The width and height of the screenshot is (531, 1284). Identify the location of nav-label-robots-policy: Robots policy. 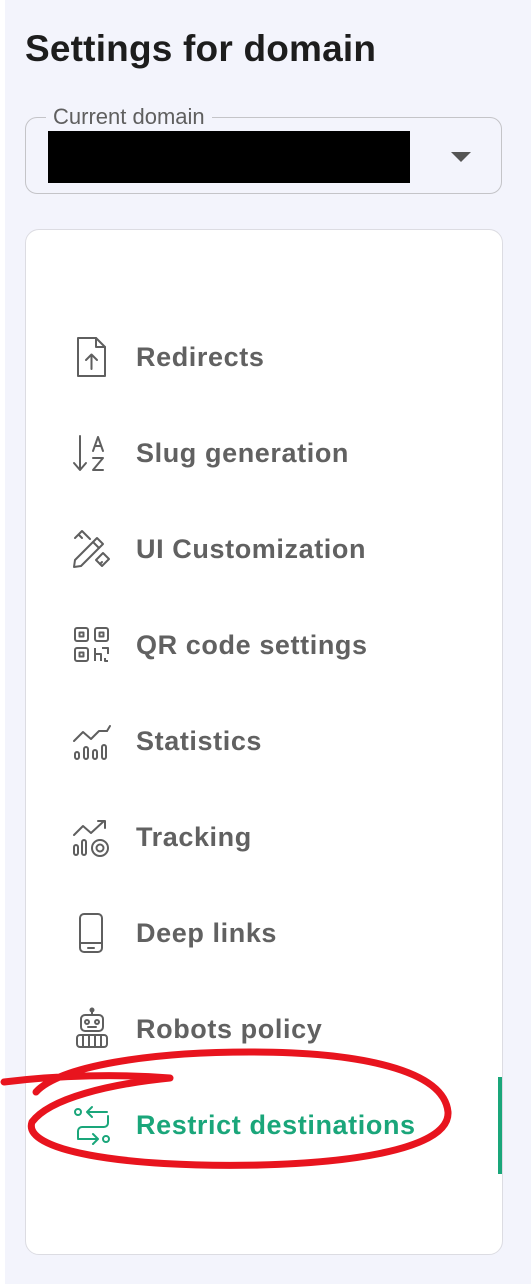
(229, 1029).